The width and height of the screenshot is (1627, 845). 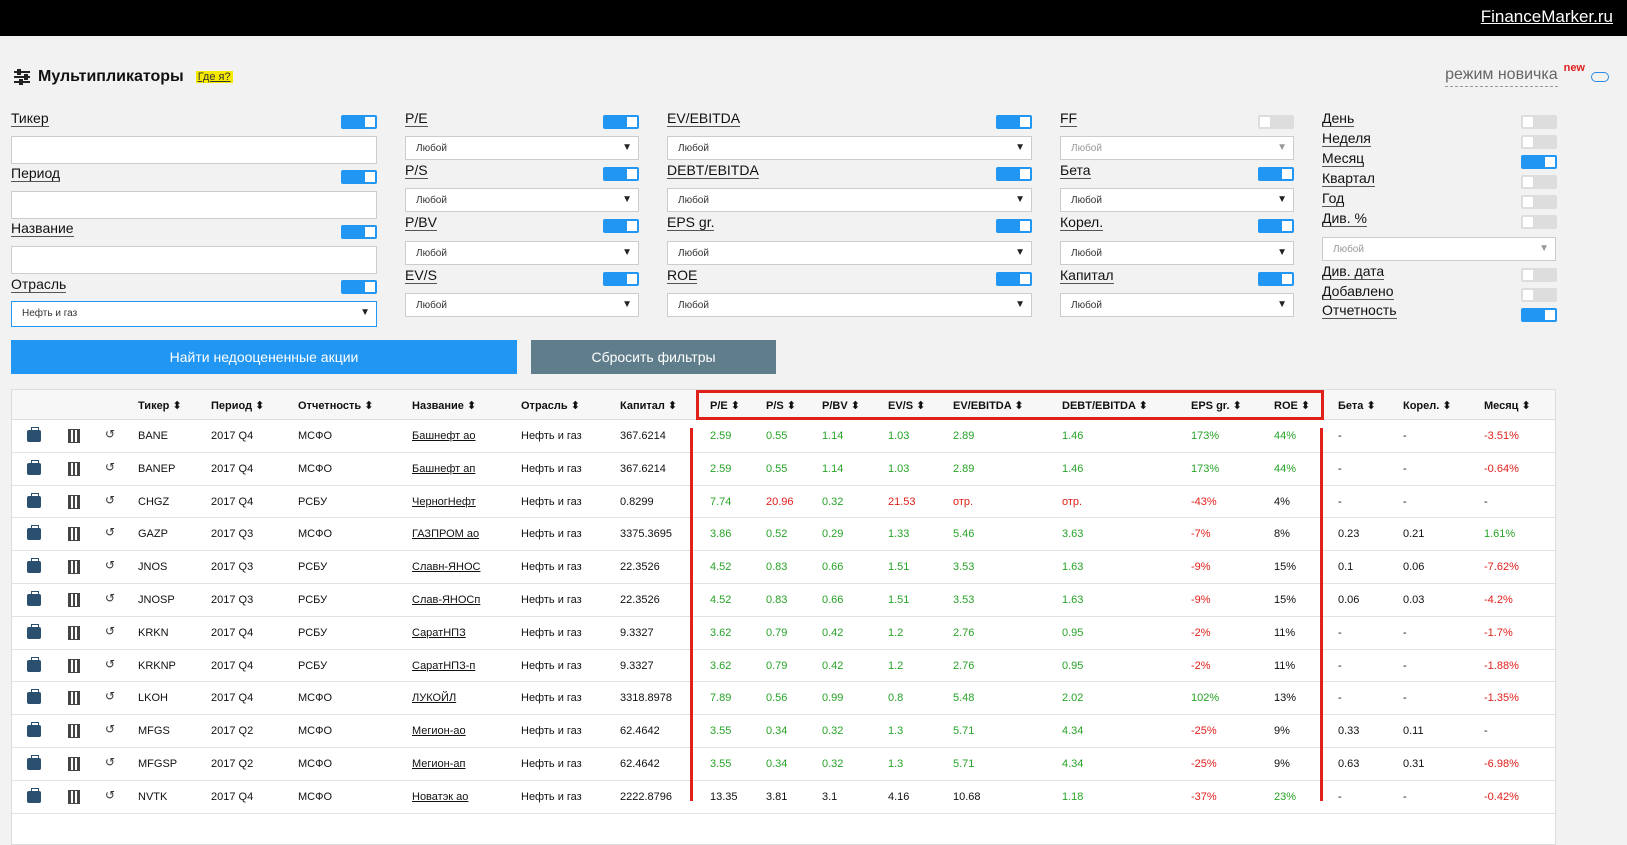 I want to click on cell-name: Слав-ЯНОСп, so click(x=446, y=600).